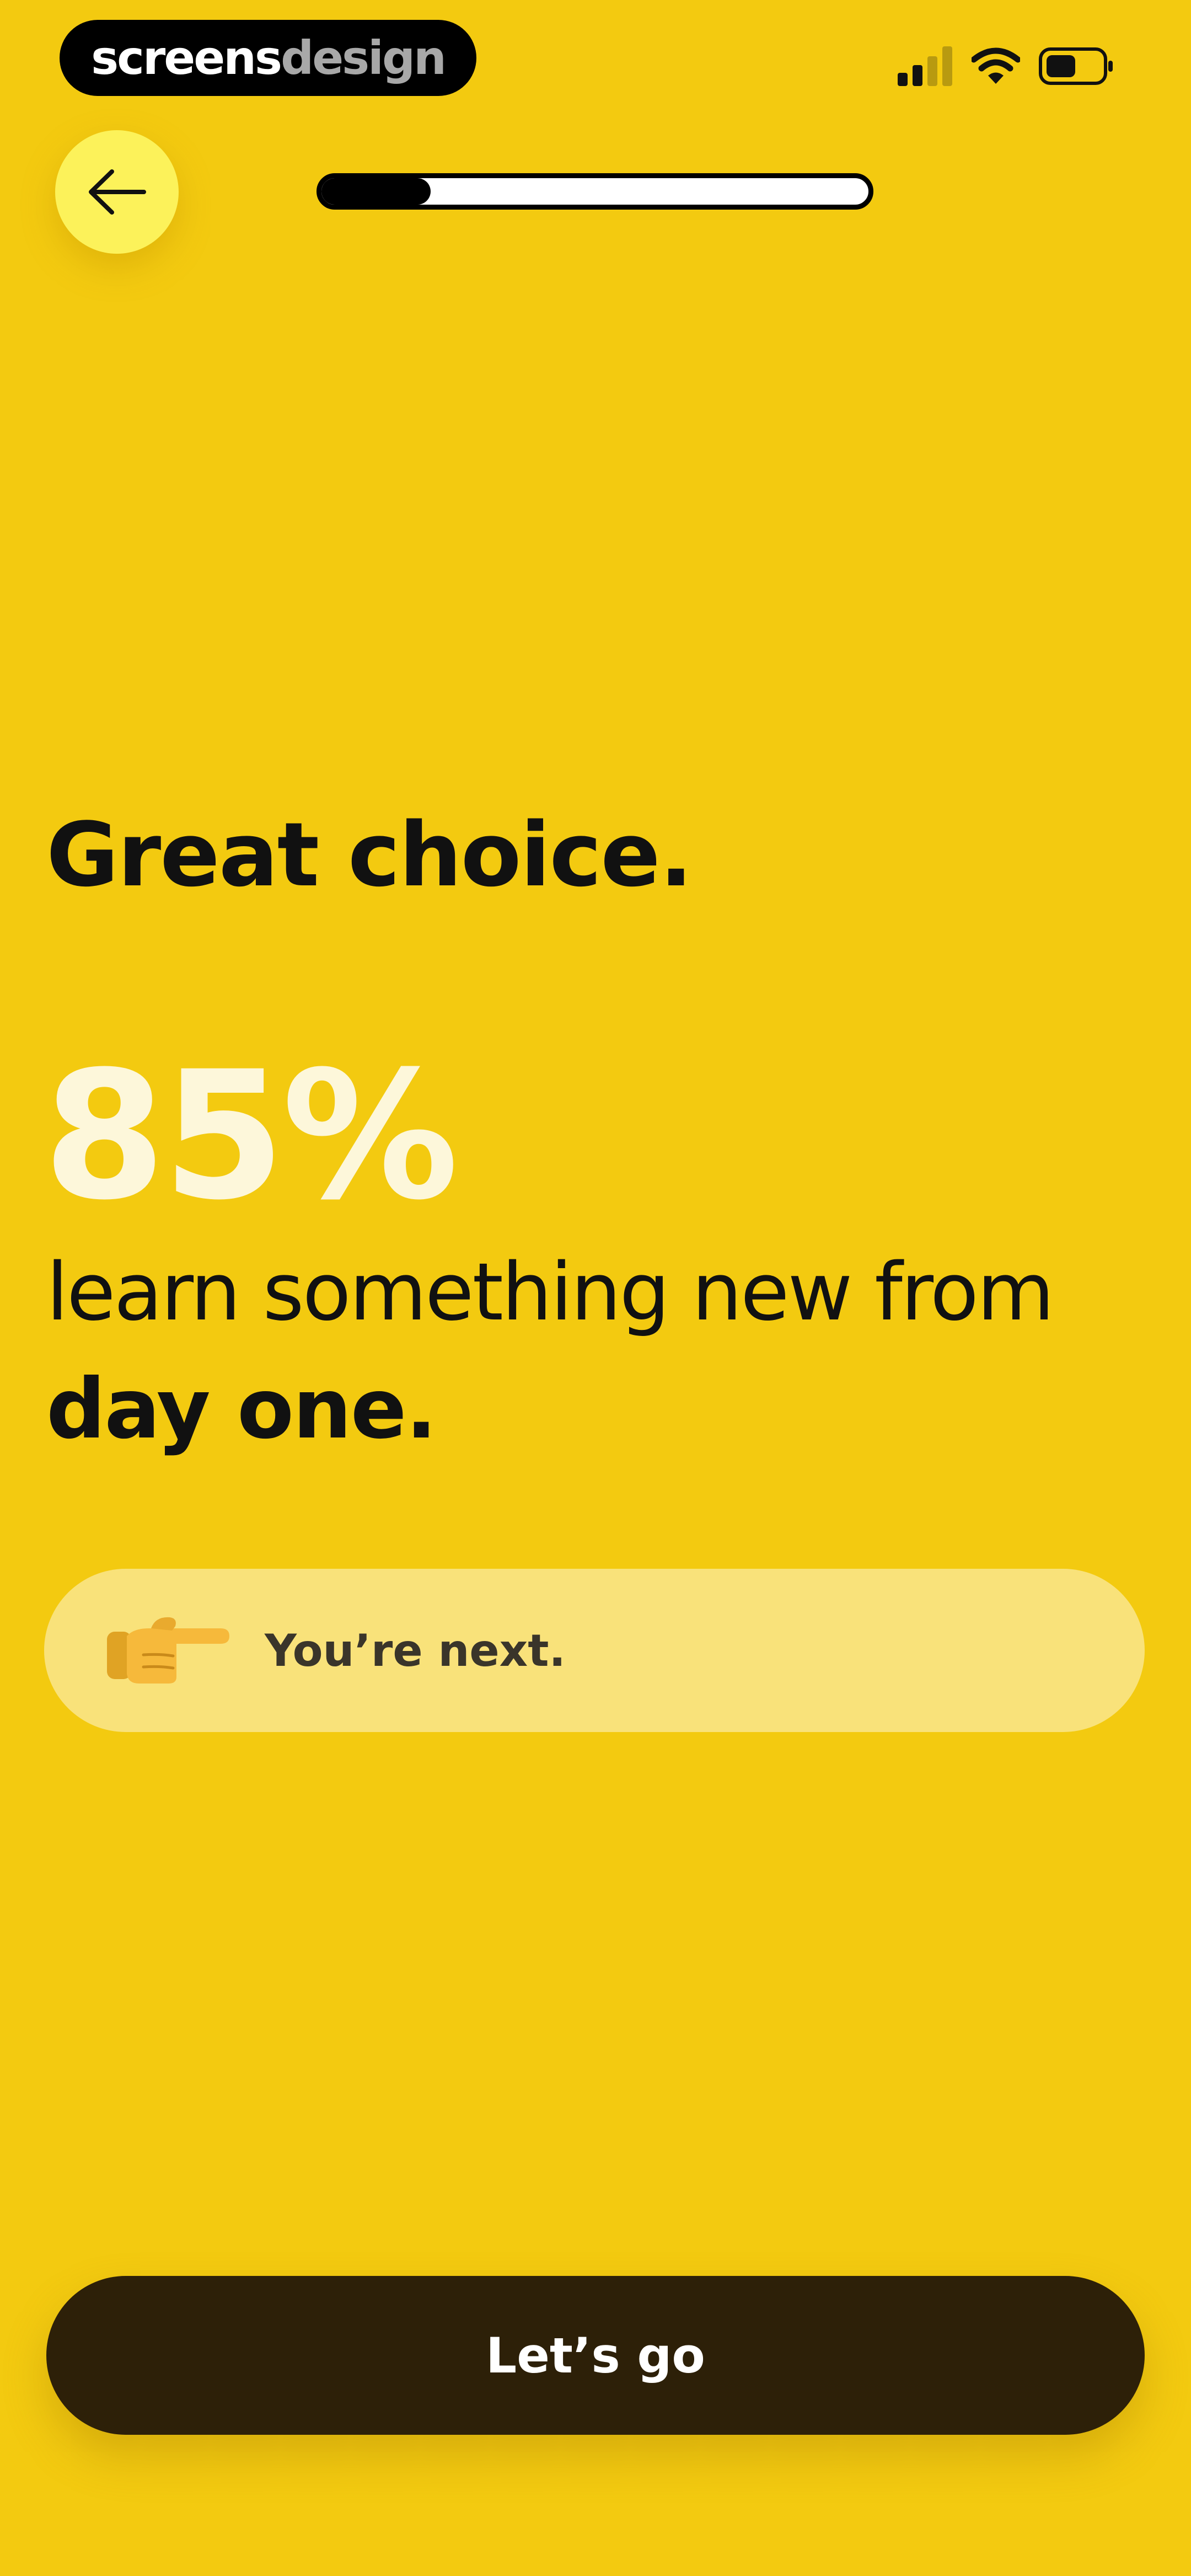 The width and height of the screenshot is (1191, 2576). Describe the element at coordinates (996, 65) in the screenshot. I see `wifi-icon` at that location.